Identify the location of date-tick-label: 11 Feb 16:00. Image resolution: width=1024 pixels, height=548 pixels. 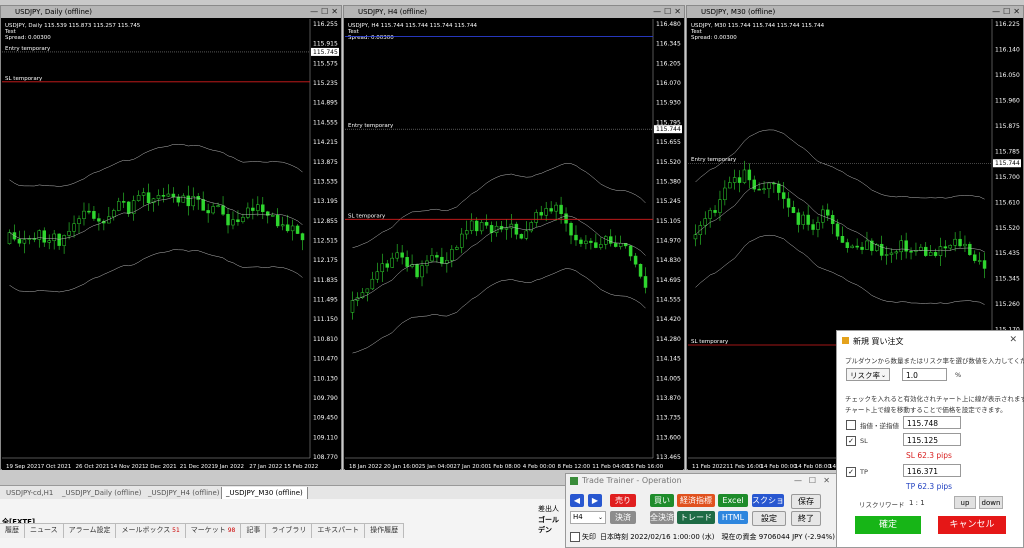
(744, 467).